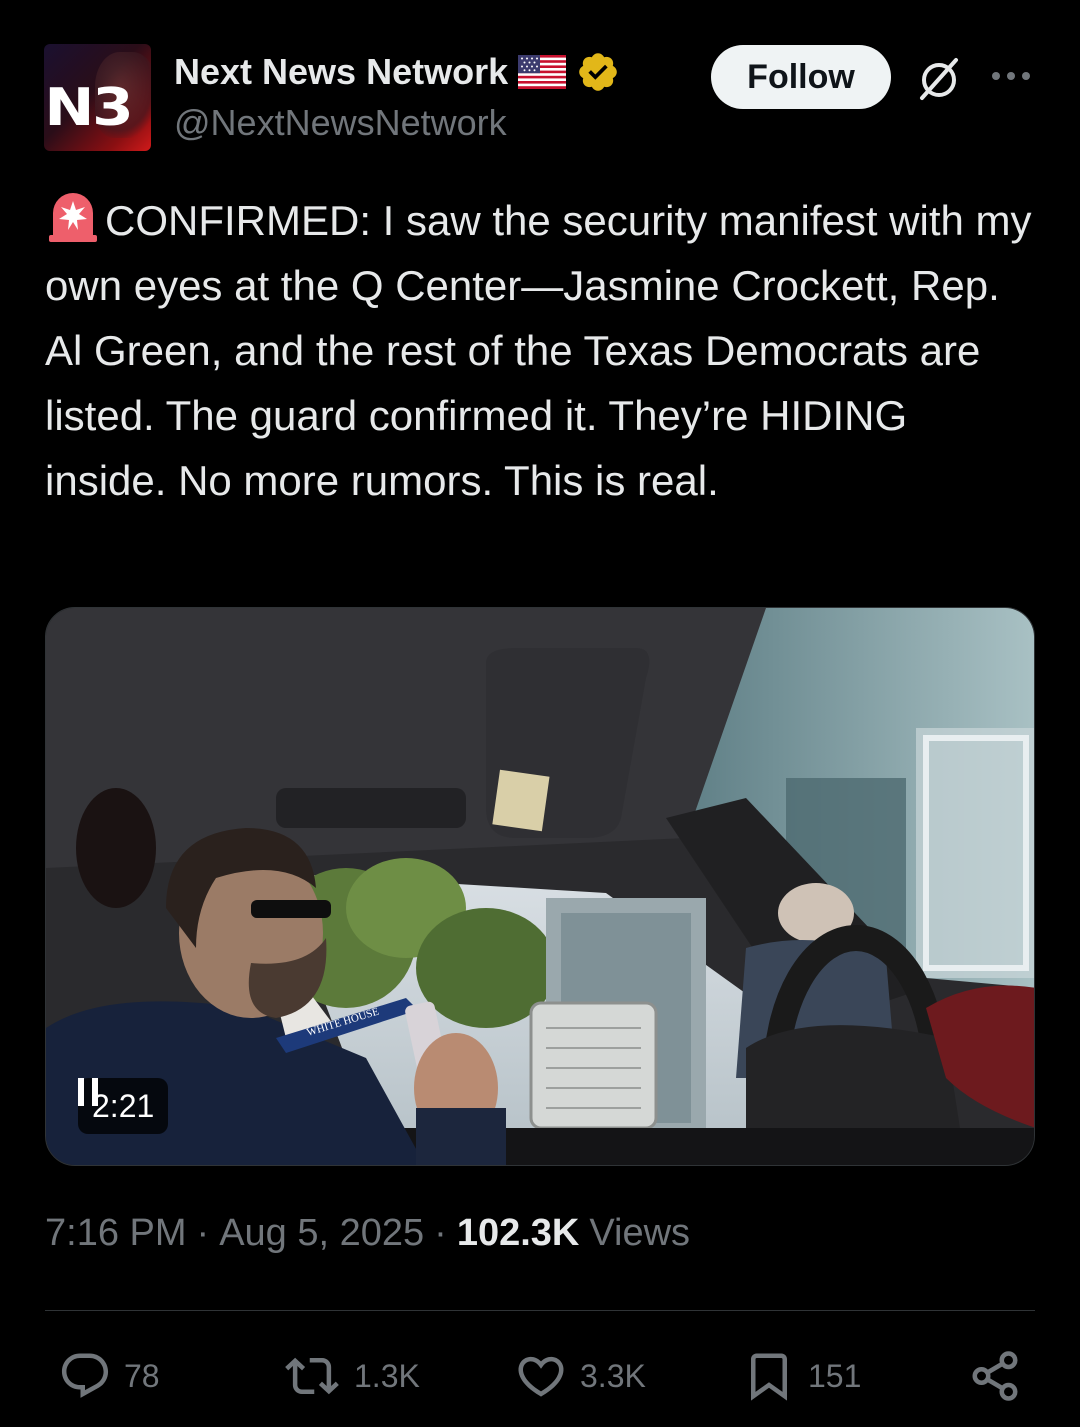  What do you see at coordinates (341, 72) in the screenshot?
I see `author-display-name: Next News Network` at bounding box center [341, 72].